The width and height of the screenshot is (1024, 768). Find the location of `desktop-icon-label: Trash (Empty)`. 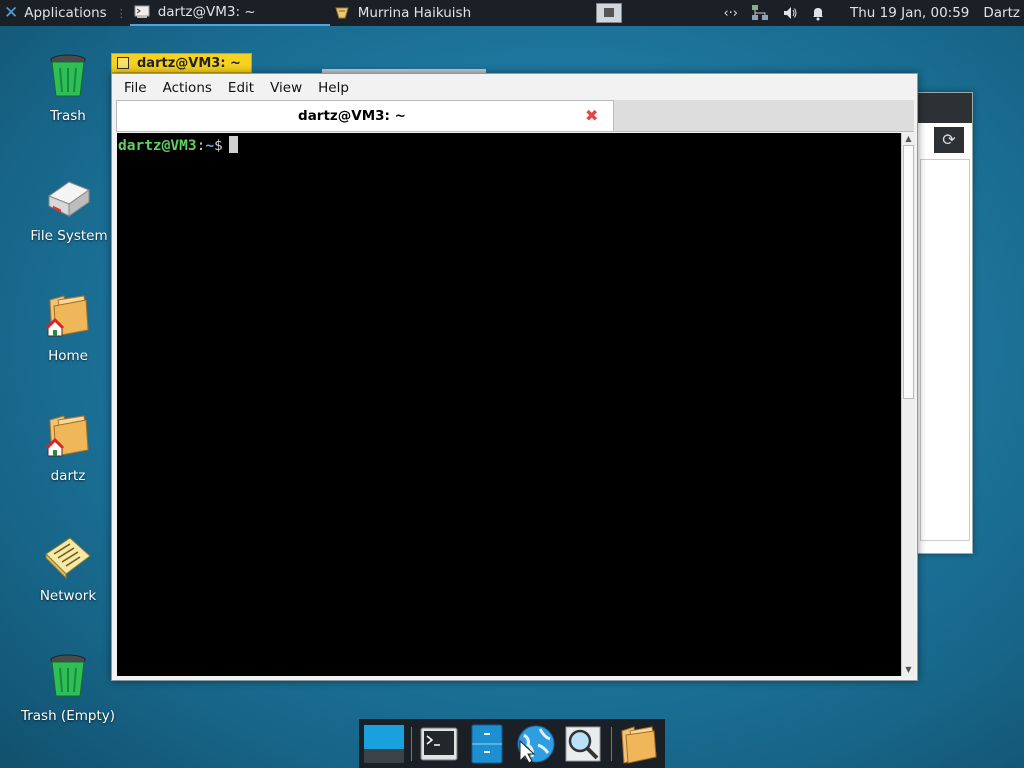

desktop-icon-label: Trash (Empty) is located at coordinates (68, 716).